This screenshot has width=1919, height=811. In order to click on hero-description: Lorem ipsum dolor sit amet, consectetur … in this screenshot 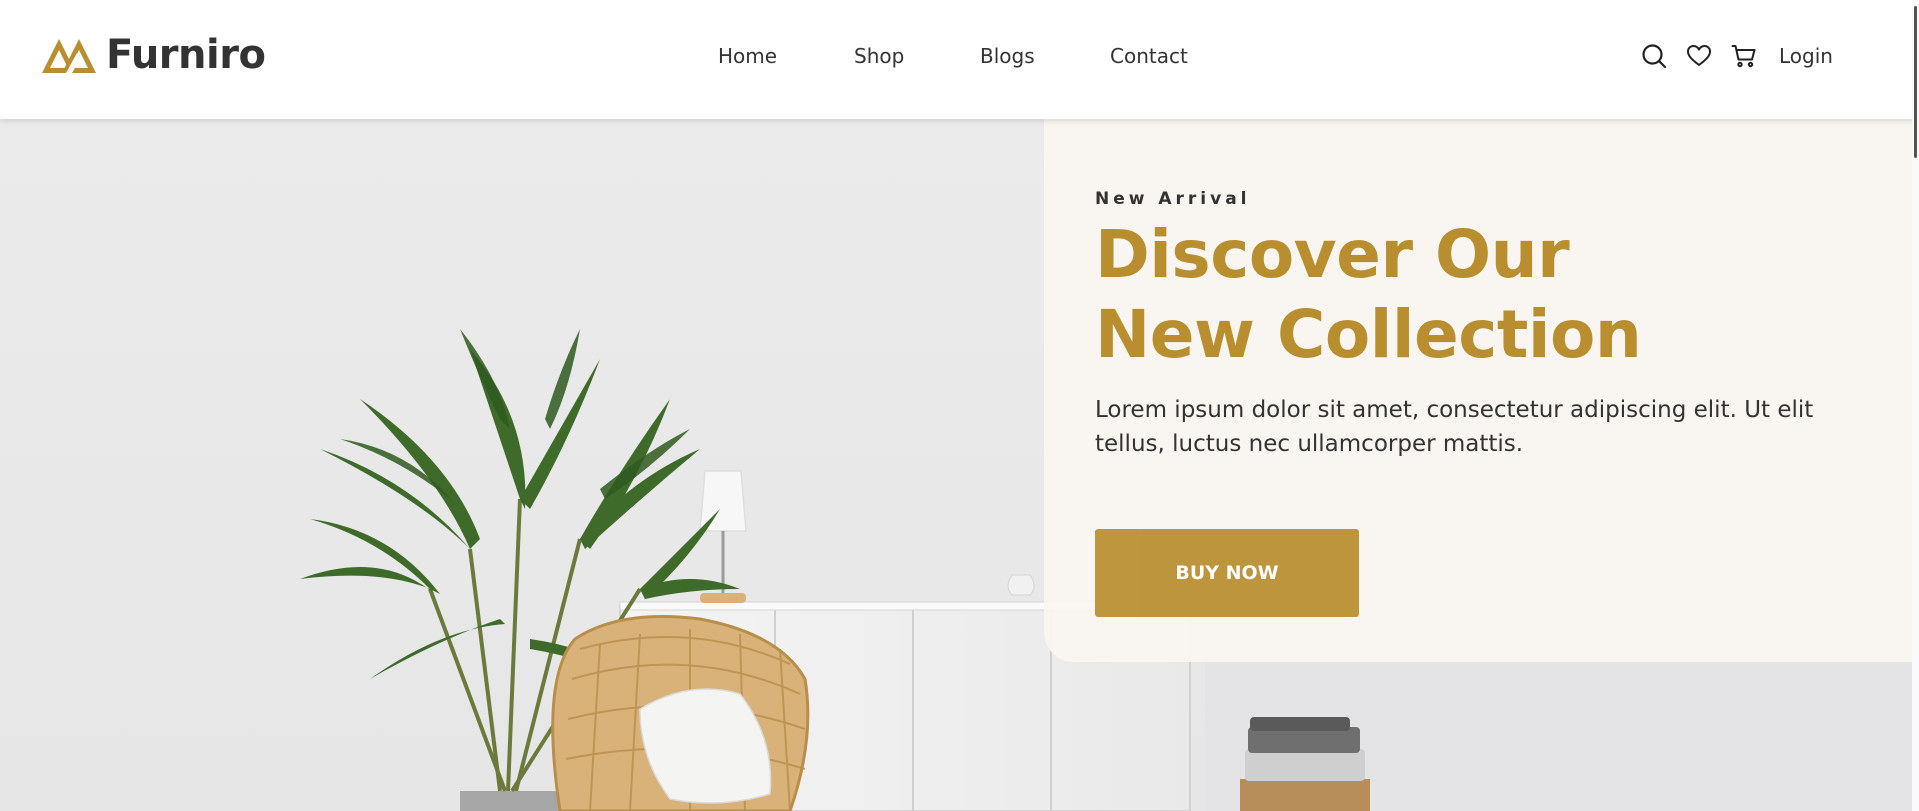, I will do `click(1454, 427)`.